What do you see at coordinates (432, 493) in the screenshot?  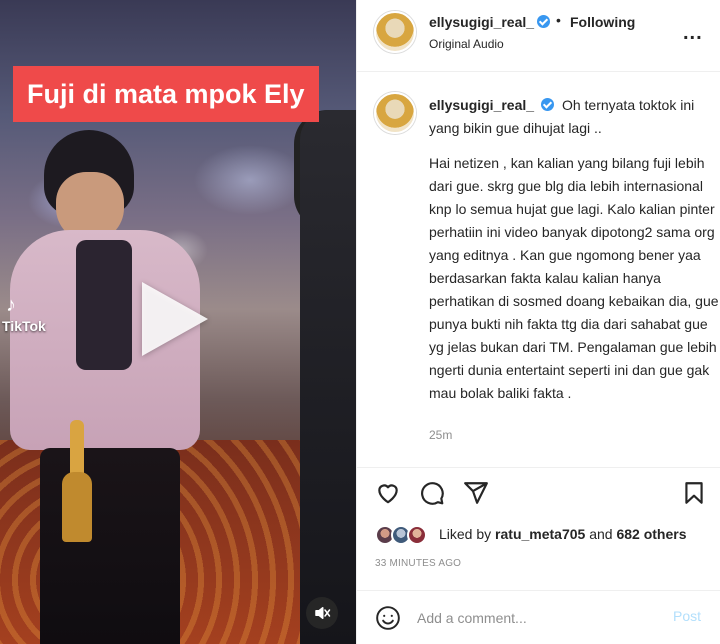 I see `comment-icon` at bounding box center [432, 493].